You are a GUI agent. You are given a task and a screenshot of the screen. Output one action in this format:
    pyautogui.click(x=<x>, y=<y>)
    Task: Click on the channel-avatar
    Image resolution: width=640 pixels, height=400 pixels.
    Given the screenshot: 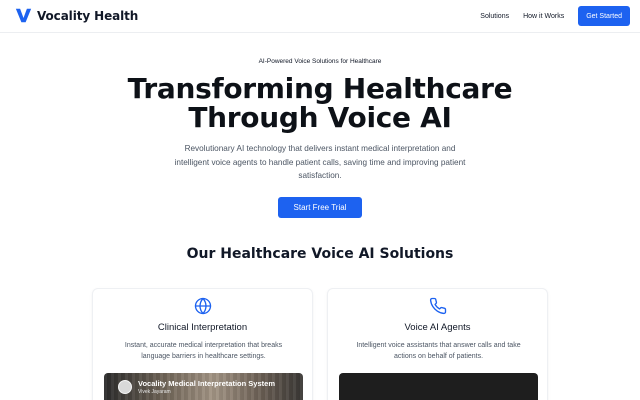 What is the action you would take?
    pyautogui.click(x=125, y=387)
    